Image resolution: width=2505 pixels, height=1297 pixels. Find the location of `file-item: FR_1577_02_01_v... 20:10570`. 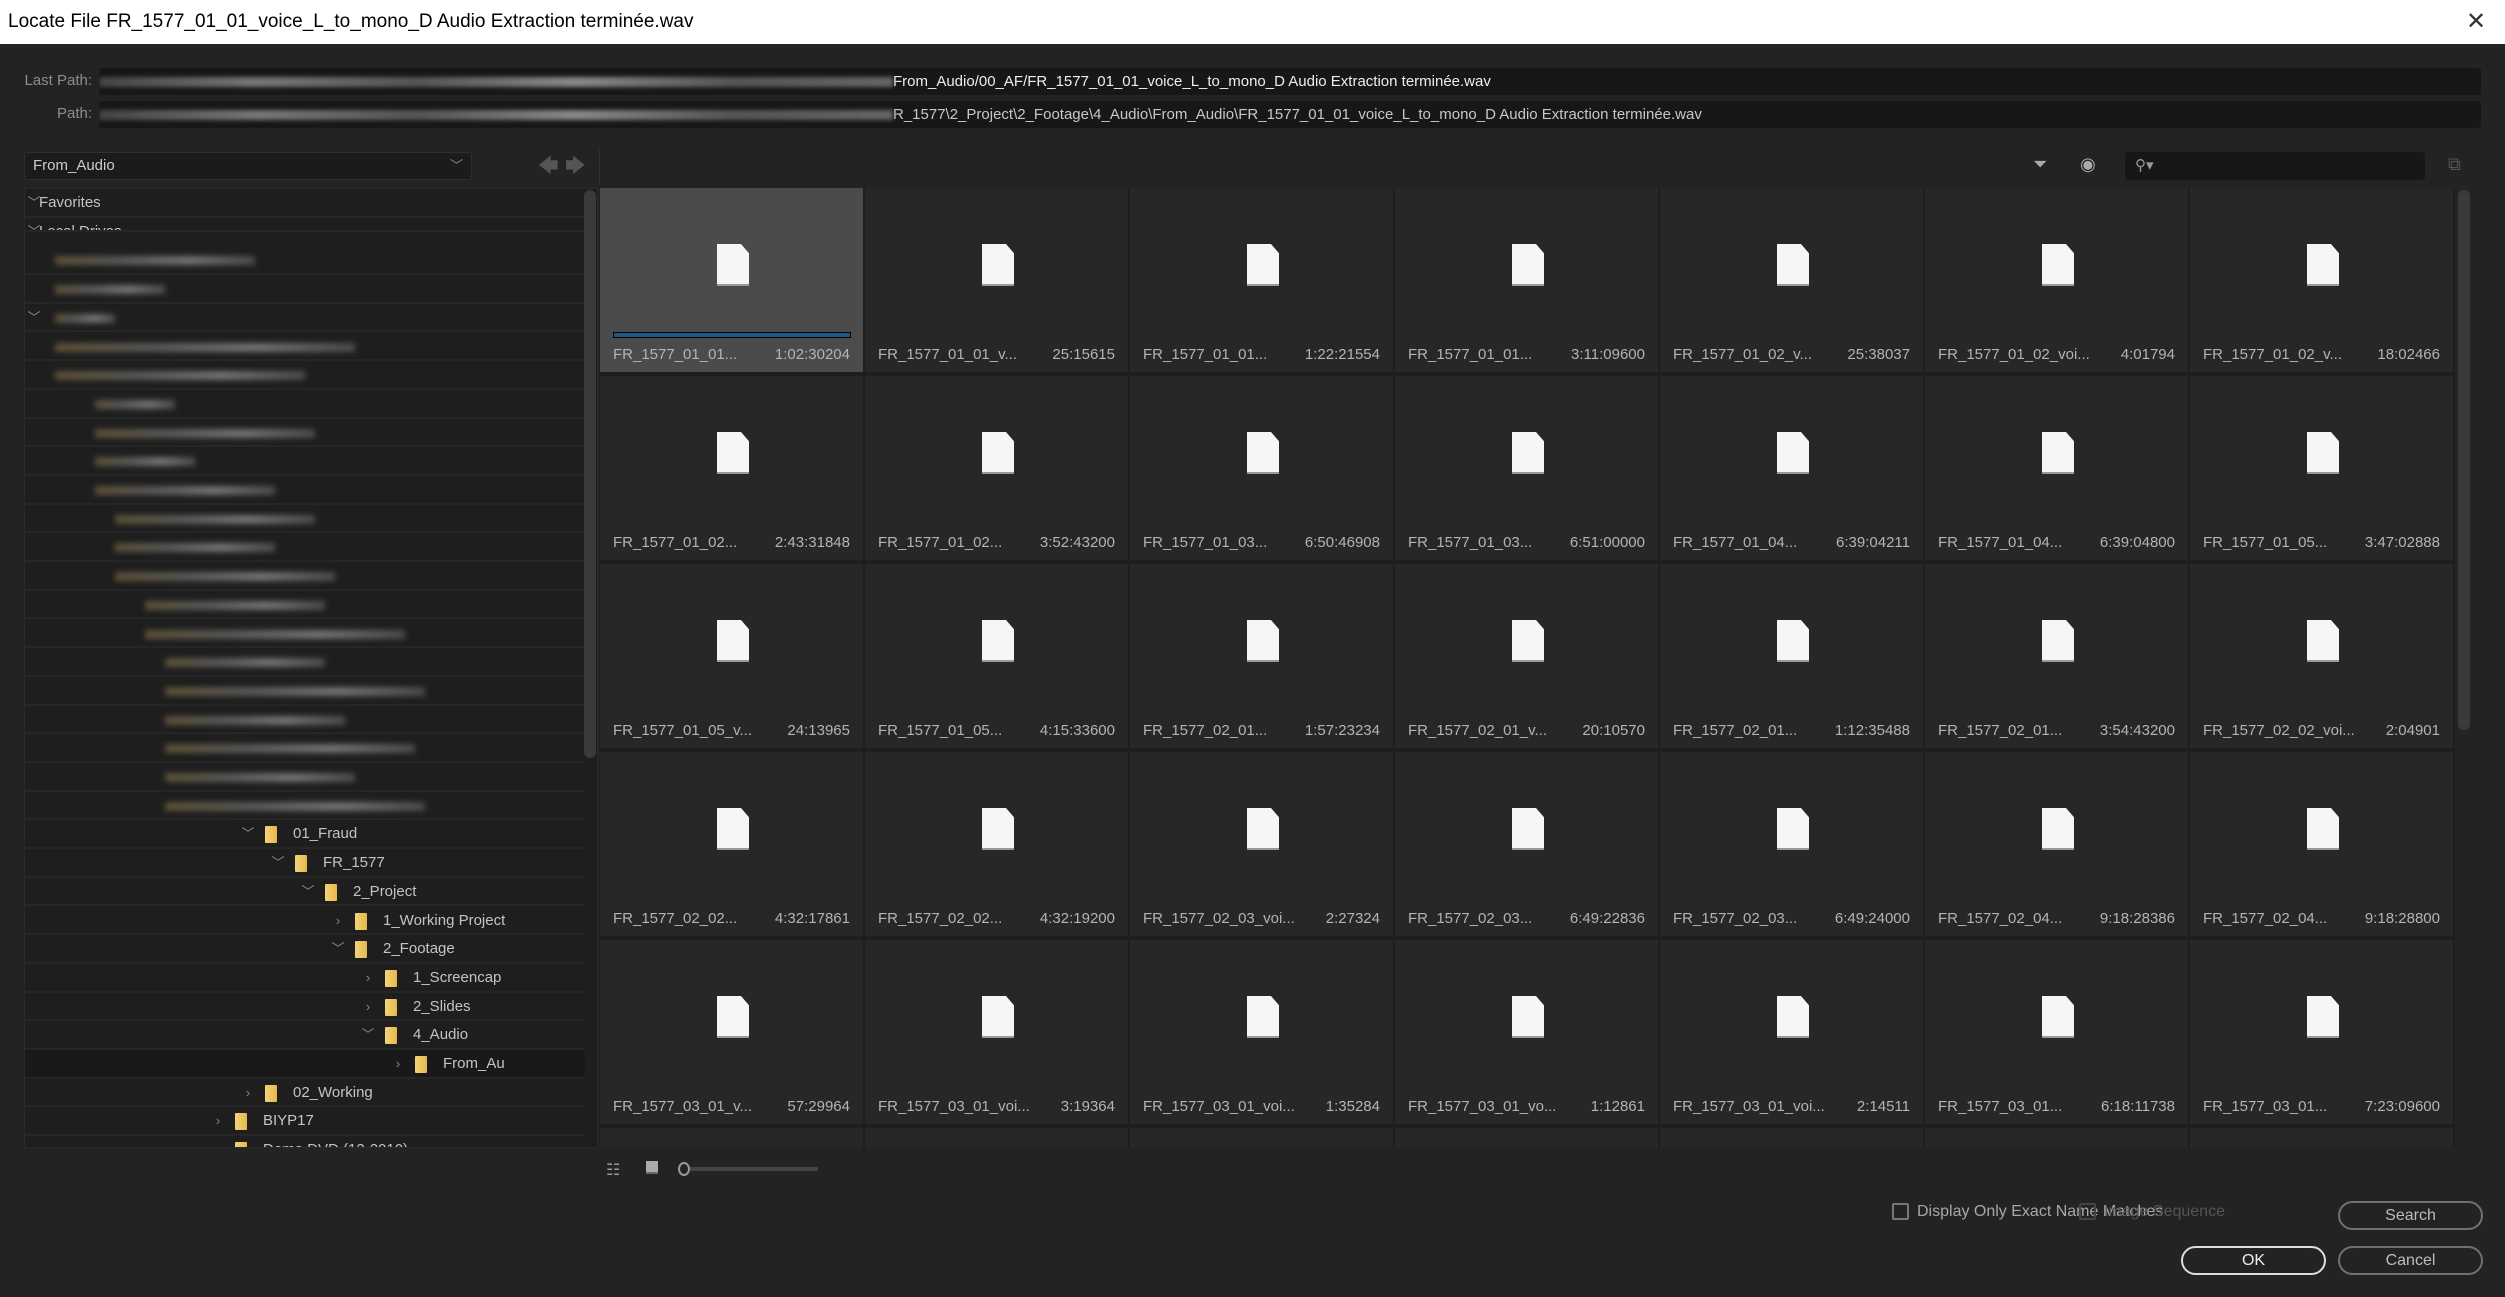

file-item: FR_1577_02_01_v... 20:10570 is located at coordinates (1527, 657).